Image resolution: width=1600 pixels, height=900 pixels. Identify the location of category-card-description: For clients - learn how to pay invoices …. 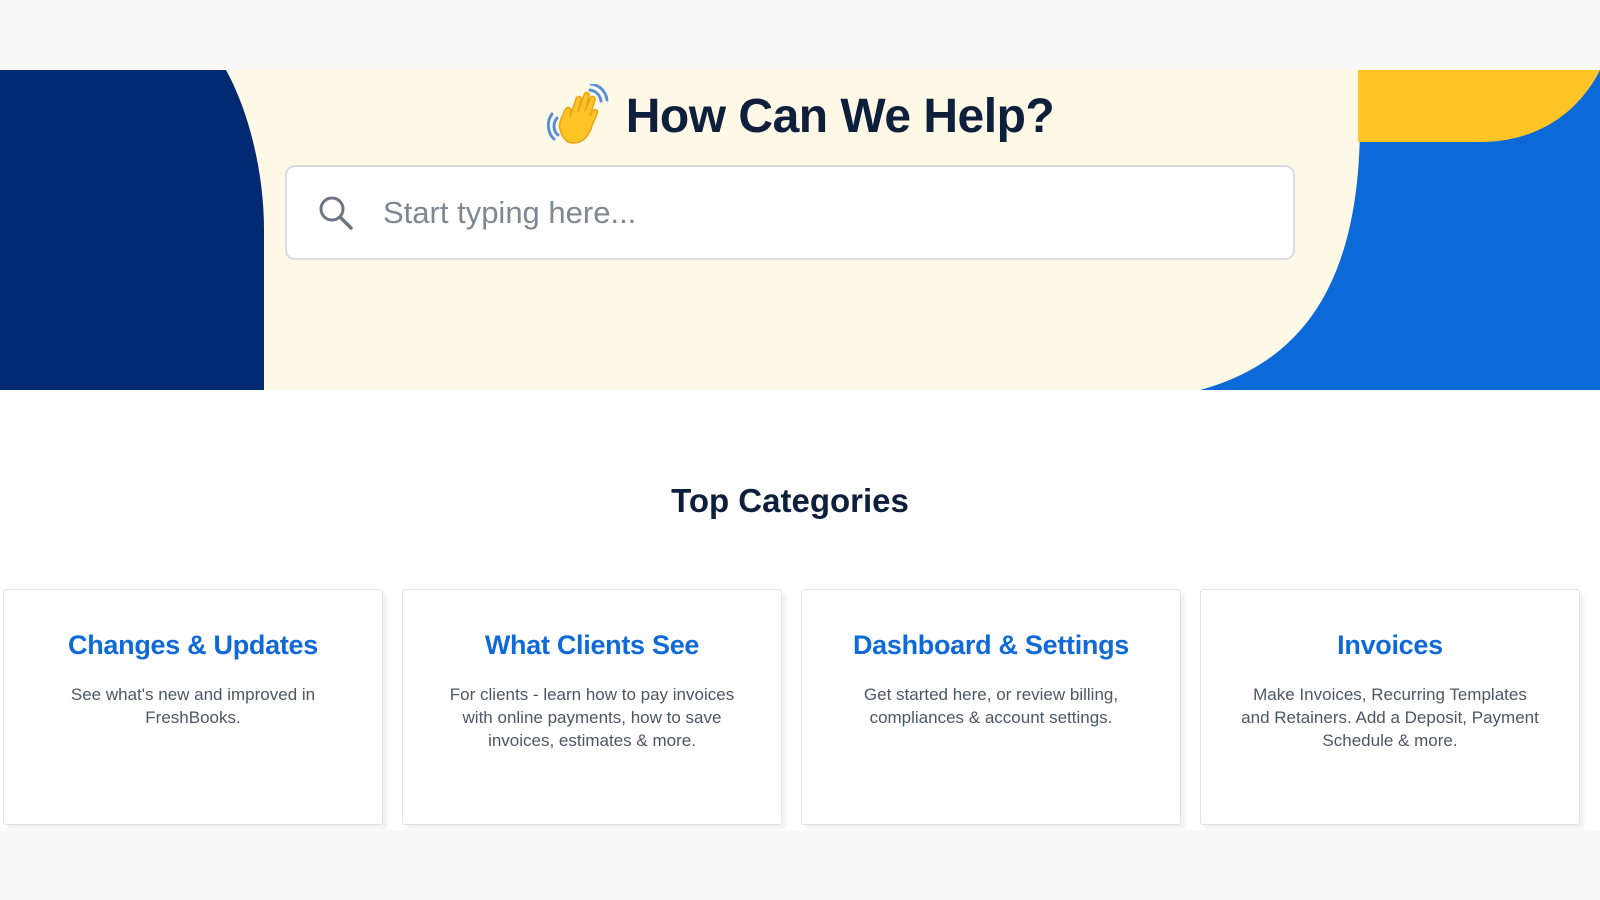
(592, 717).